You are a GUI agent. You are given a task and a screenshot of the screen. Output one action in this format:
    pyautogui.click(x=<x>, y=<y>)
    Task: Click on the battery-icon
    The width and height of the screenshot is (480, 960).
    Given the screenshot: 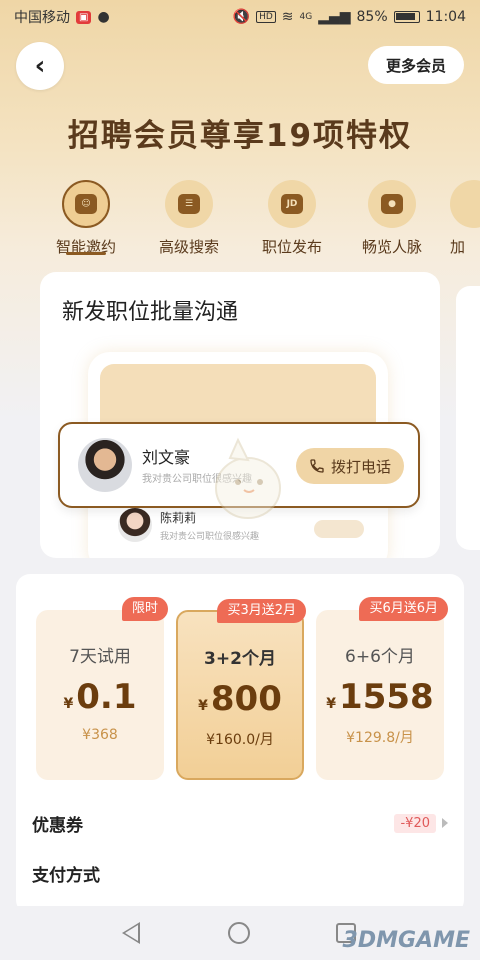 What is the action you would take?
    pyautogui.click(x=406, y=17)
    